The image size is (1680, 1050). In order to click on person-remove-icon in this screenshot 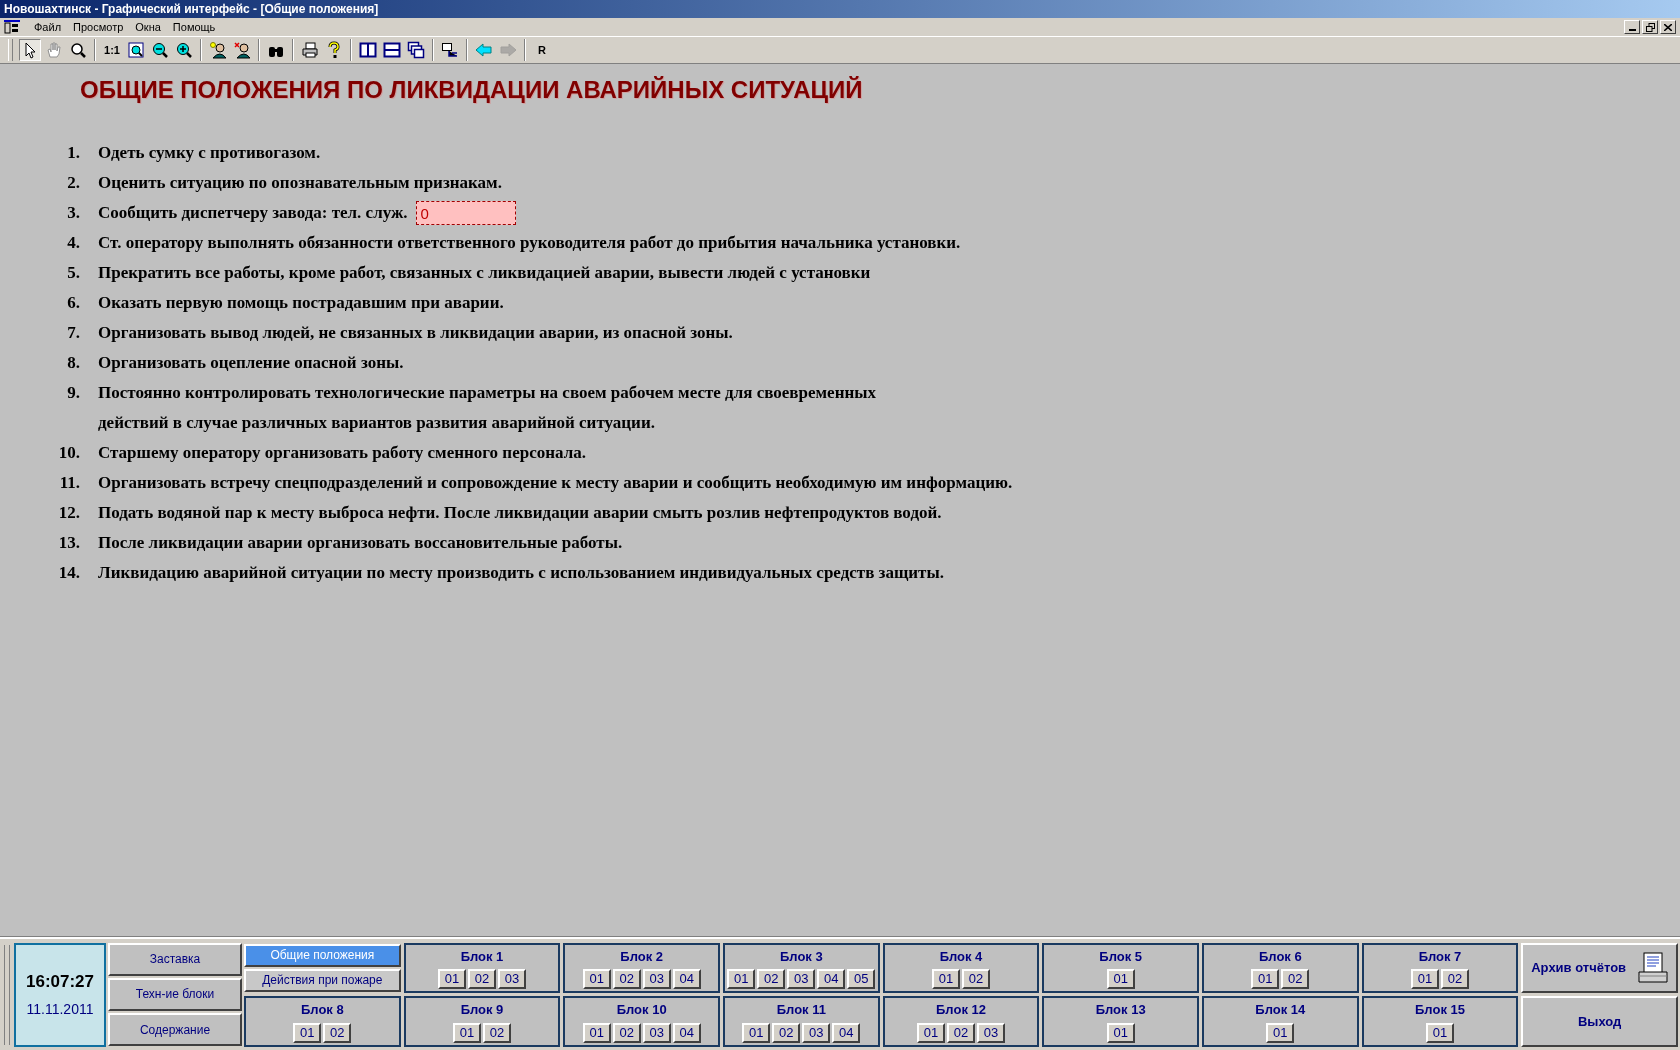, I will do `click(242, 50)`.